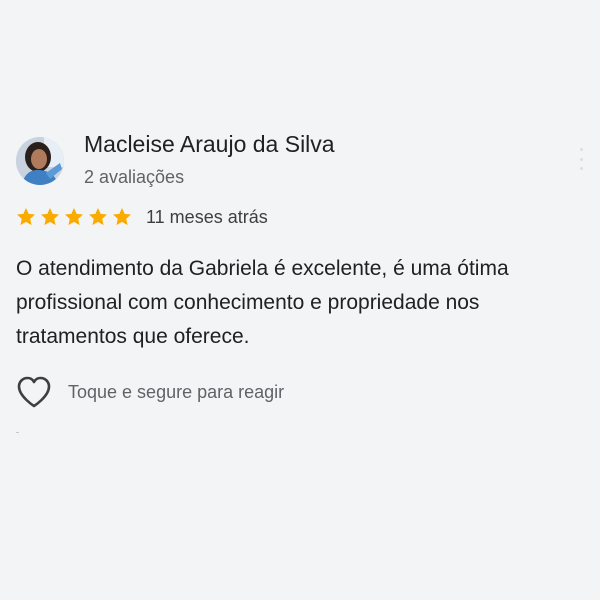 The height and width of the screenshot is (600, 600). I want to click on react-button: Toque e segure para reagir, so click(150, 392).